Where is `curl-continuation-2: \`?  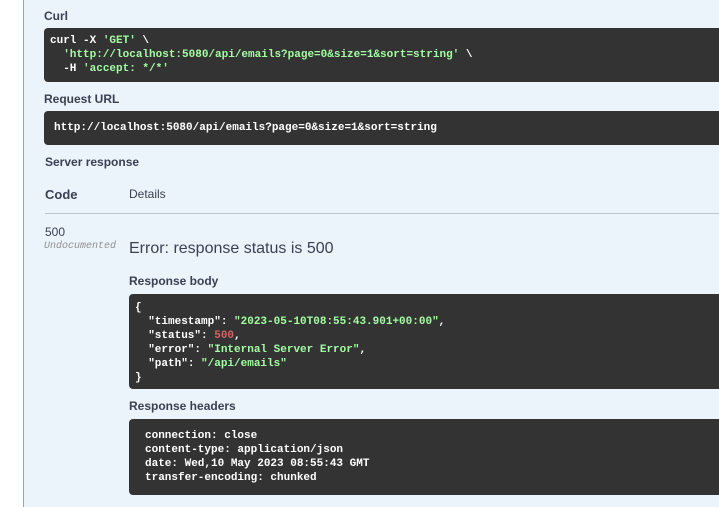 curl-continuation-2: \ is located at coordinates (466, 55).